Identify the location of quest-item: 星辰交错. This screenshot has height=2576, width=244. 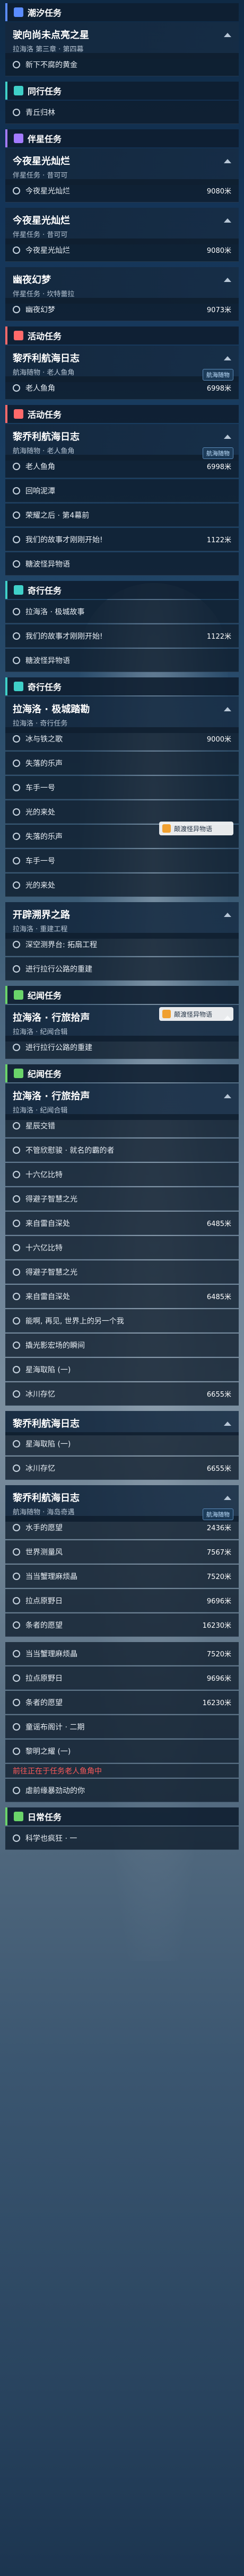
(122, 1125).